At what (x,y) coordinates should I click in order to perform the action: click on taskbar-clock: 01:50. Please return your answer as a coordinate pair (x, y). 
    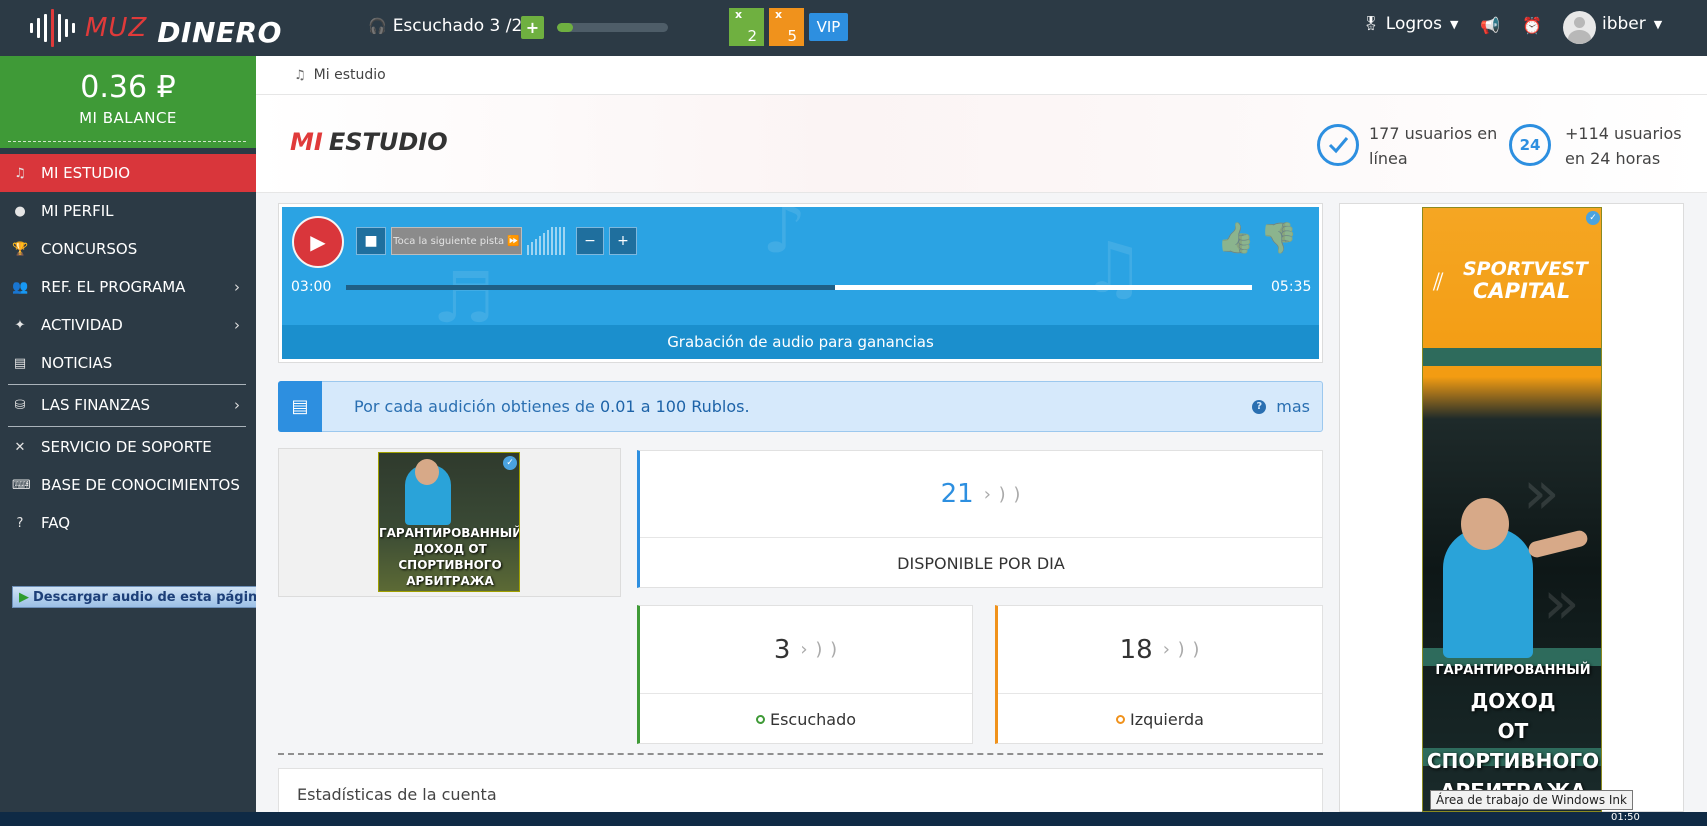
    Looking at the image, I should click on (1625, 817).